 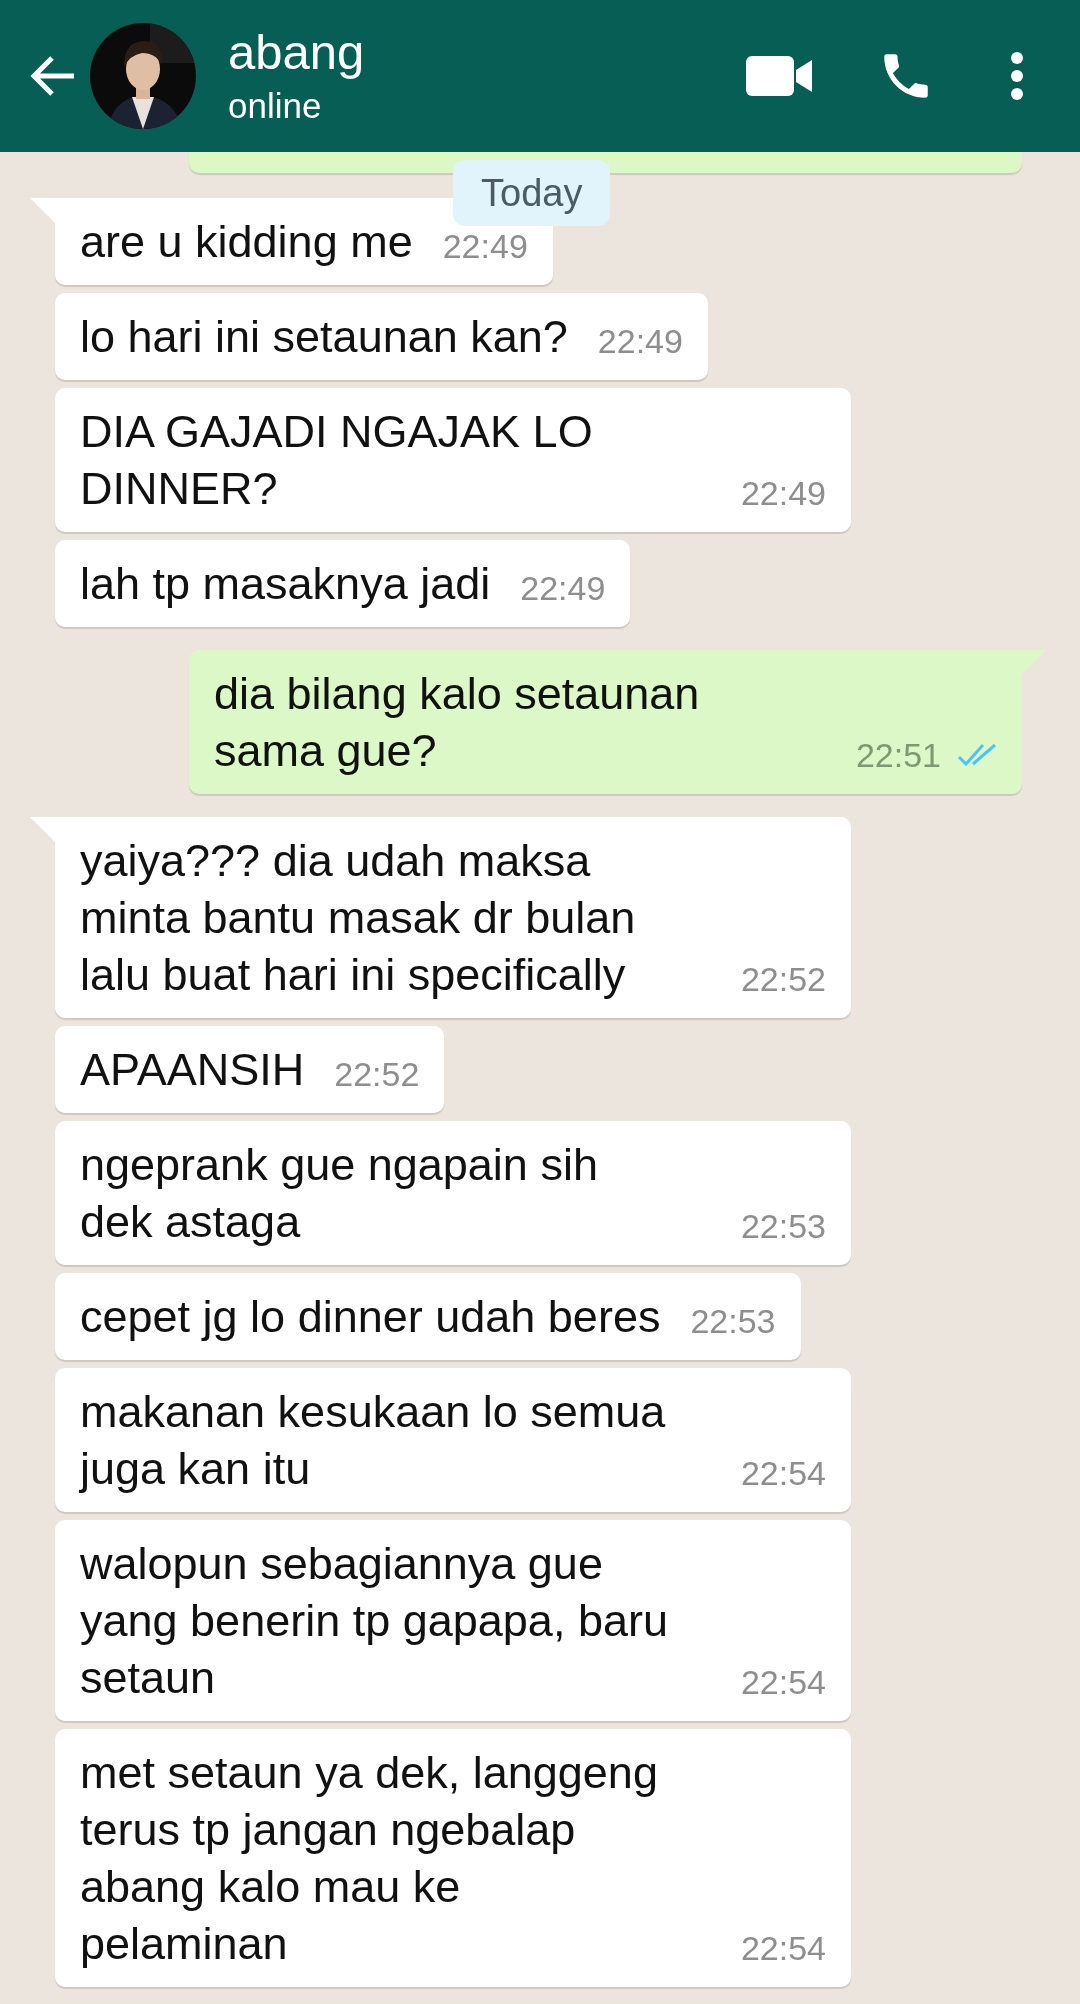 What do you see at coordinates (369, 1858) in the screenshot?
I see `message-text: met setaun ya dek, langgeng terus tp jangan ngebalap abang kalo mau ke pelaminan` at bounding box center [369, 1858].